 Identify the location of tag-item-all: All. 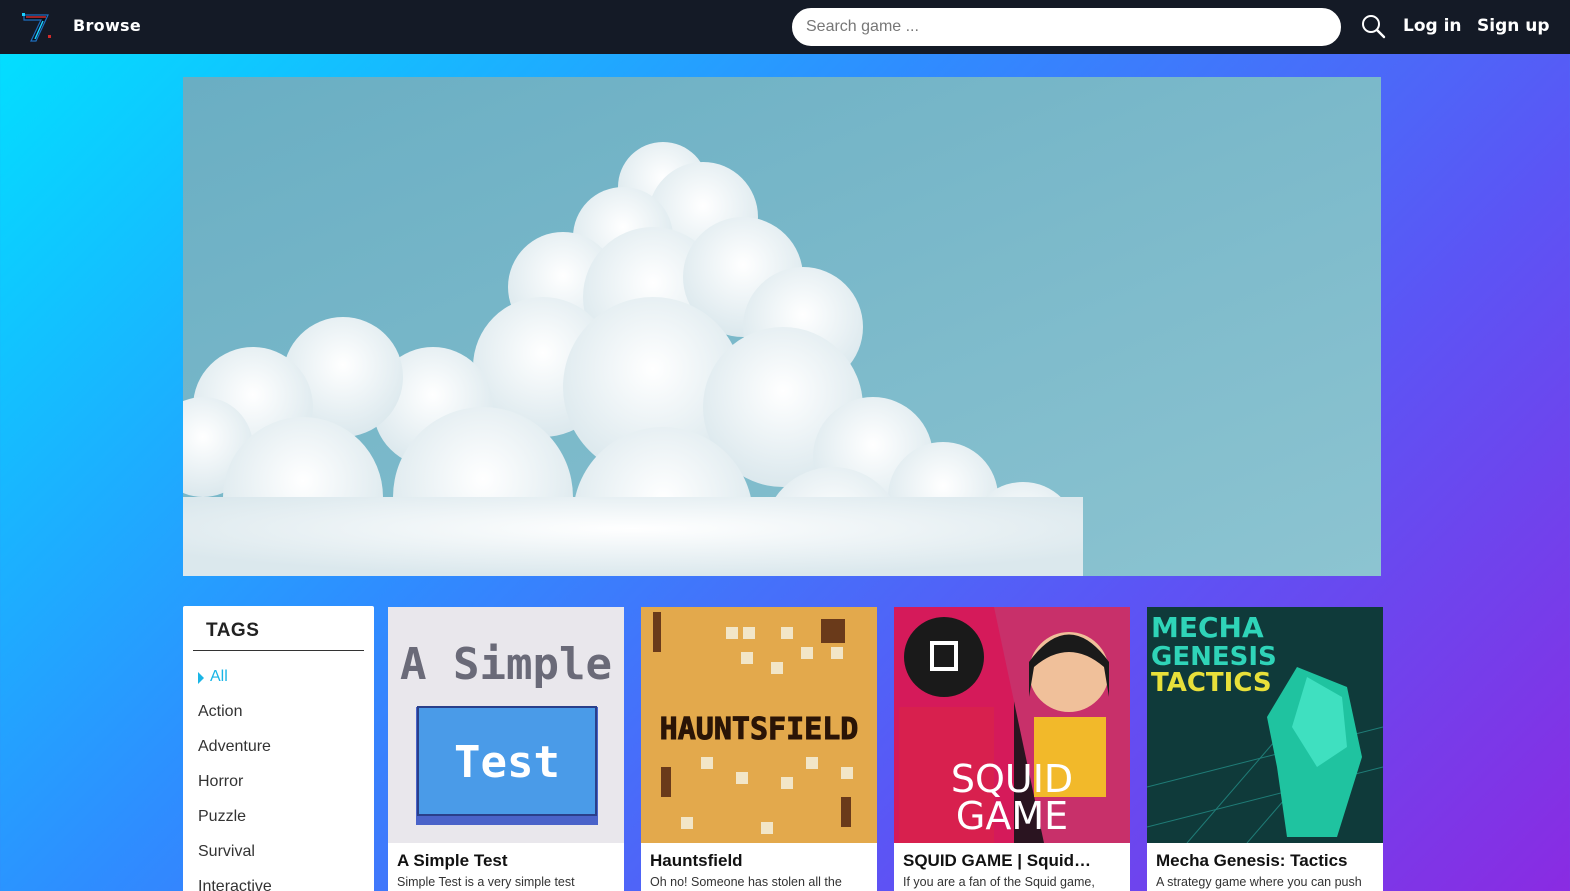
(235, 683).